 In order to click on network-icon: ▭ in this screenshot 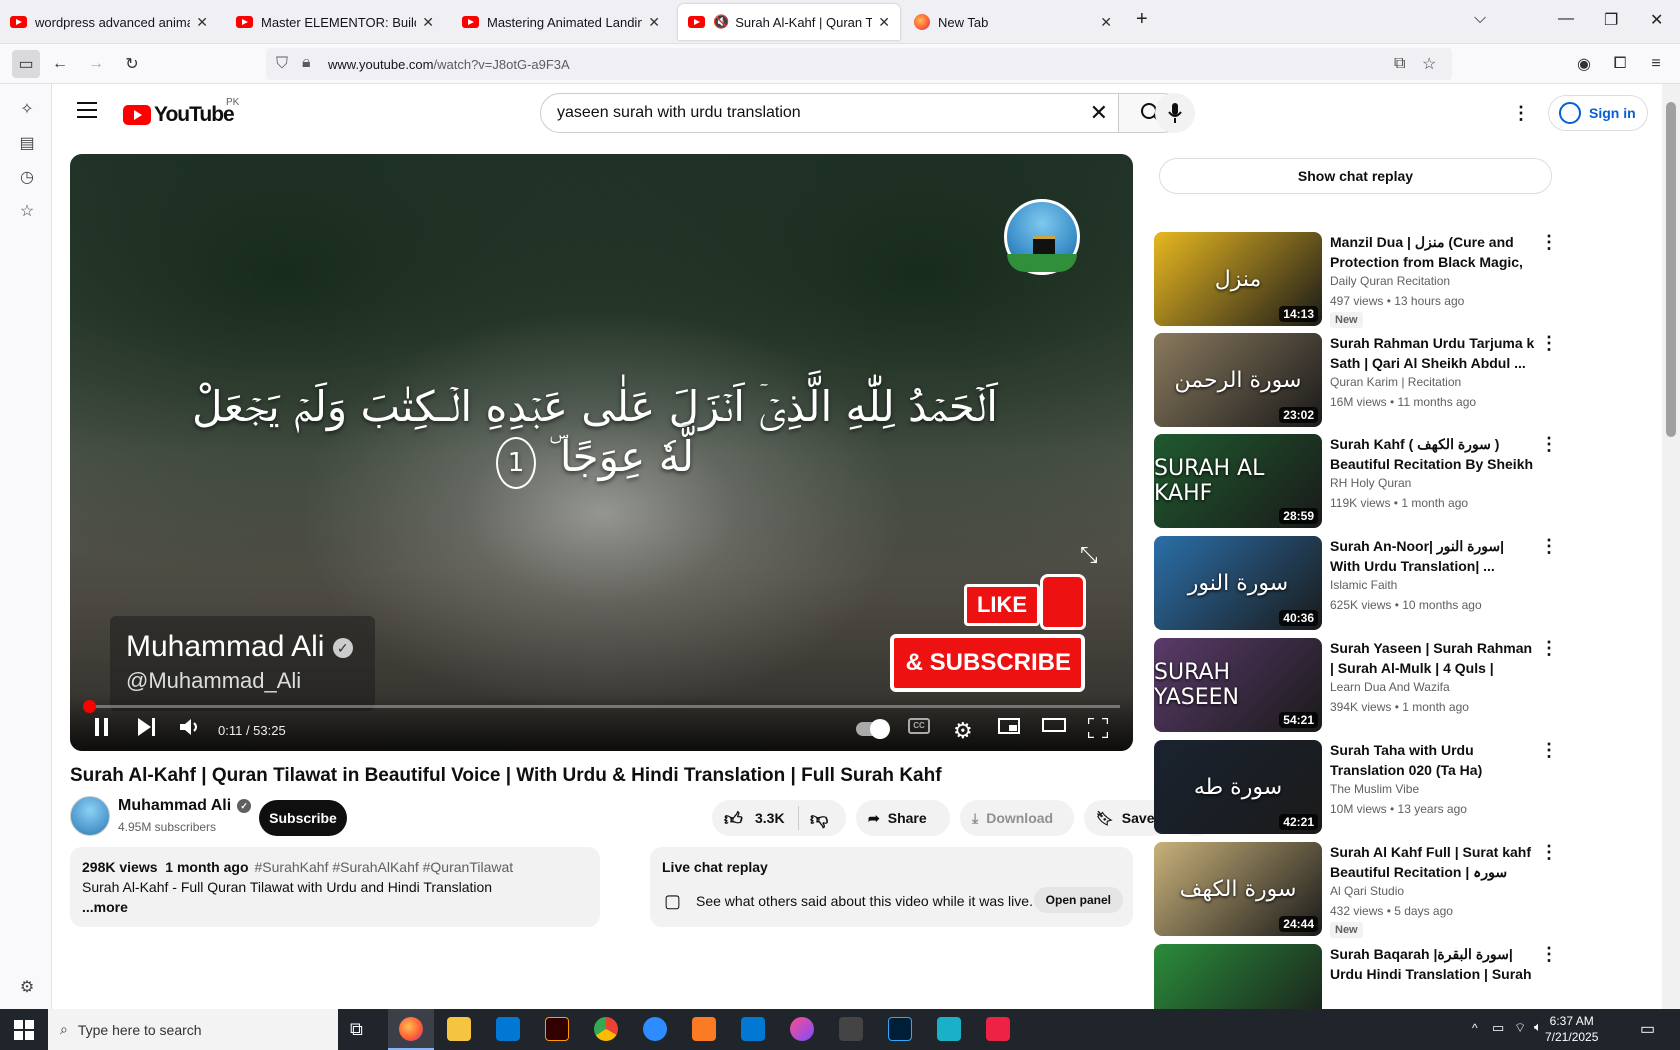, I will do `click(1498, 1028)`.